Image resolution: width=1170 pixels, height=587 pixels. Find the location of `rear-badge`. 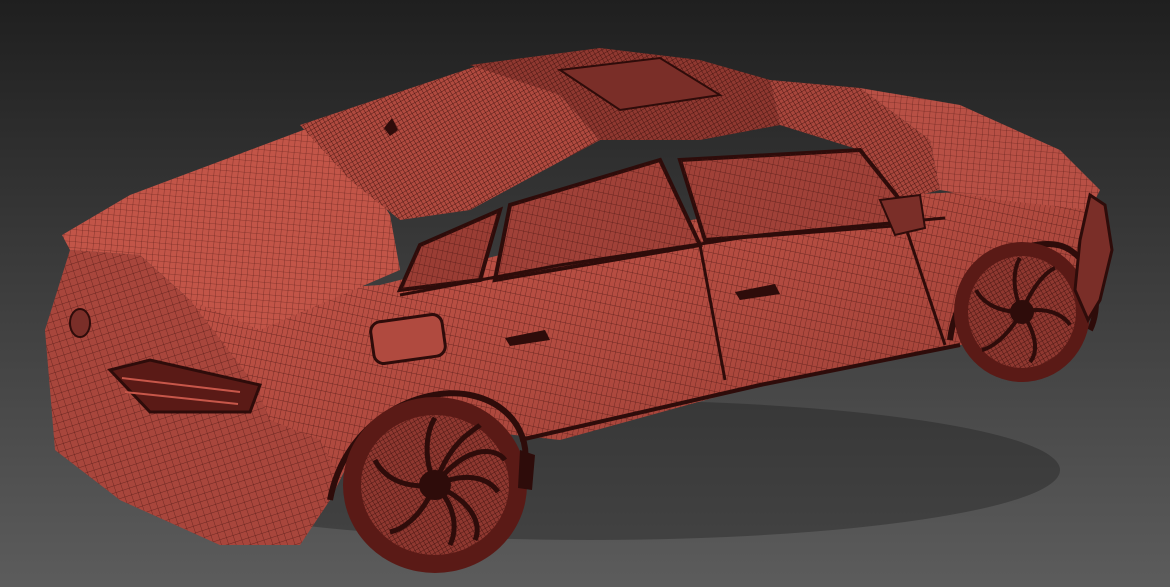

rear-badge is located at coordinates (80, 323).